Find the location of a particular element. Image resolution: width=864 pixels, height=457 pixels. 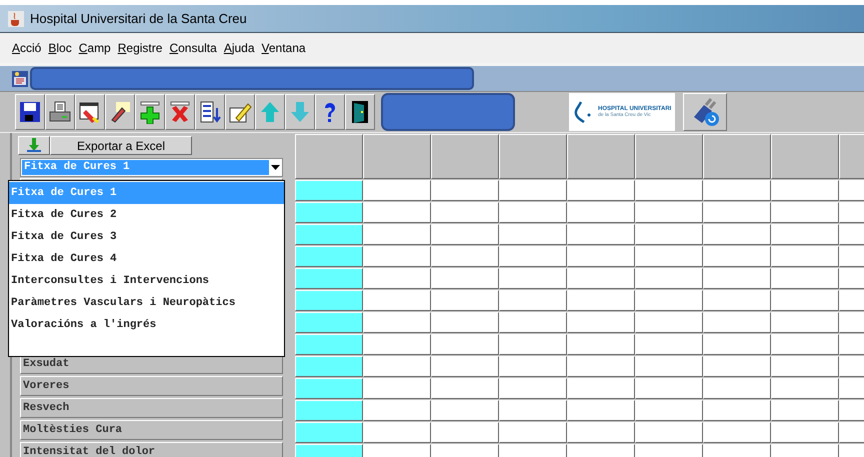

dropdown-option: Fitxa de Cures 4 is located at coordinates (146, 259).